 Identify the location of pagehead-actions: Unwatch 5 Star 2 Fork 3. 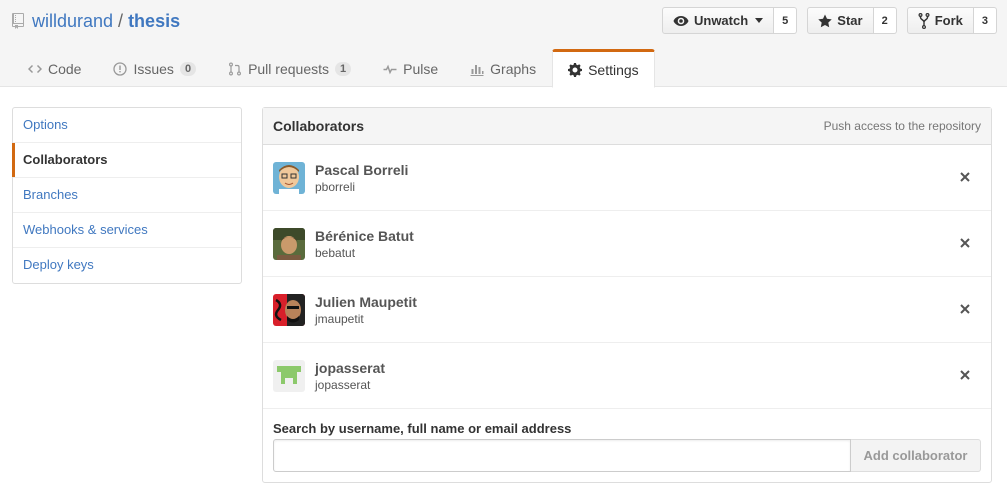
(829, 20).